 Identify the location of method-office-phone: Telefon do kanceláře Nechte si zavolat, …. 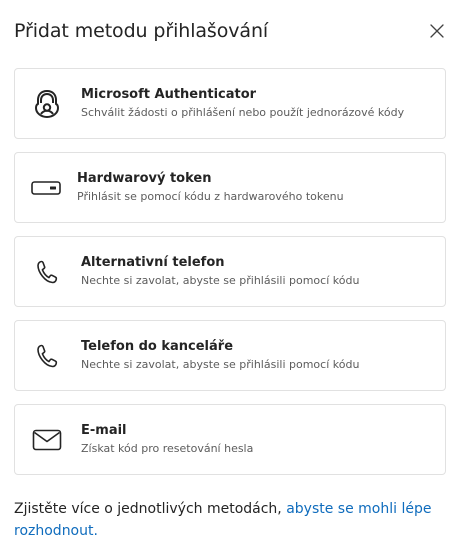
(230, 355).